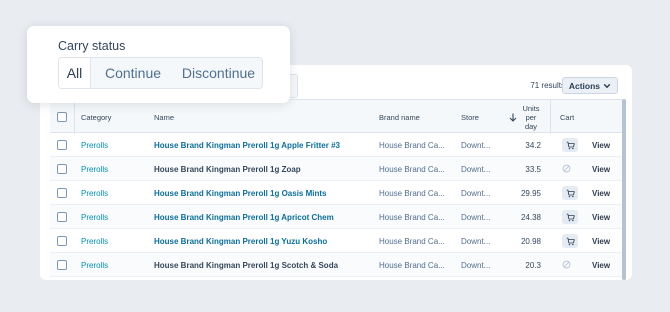 This screenshot has height=312, width=670. Describe the element at coordinates (531, 126) in the screenshot. I see `units-header-line3: day` at that location.